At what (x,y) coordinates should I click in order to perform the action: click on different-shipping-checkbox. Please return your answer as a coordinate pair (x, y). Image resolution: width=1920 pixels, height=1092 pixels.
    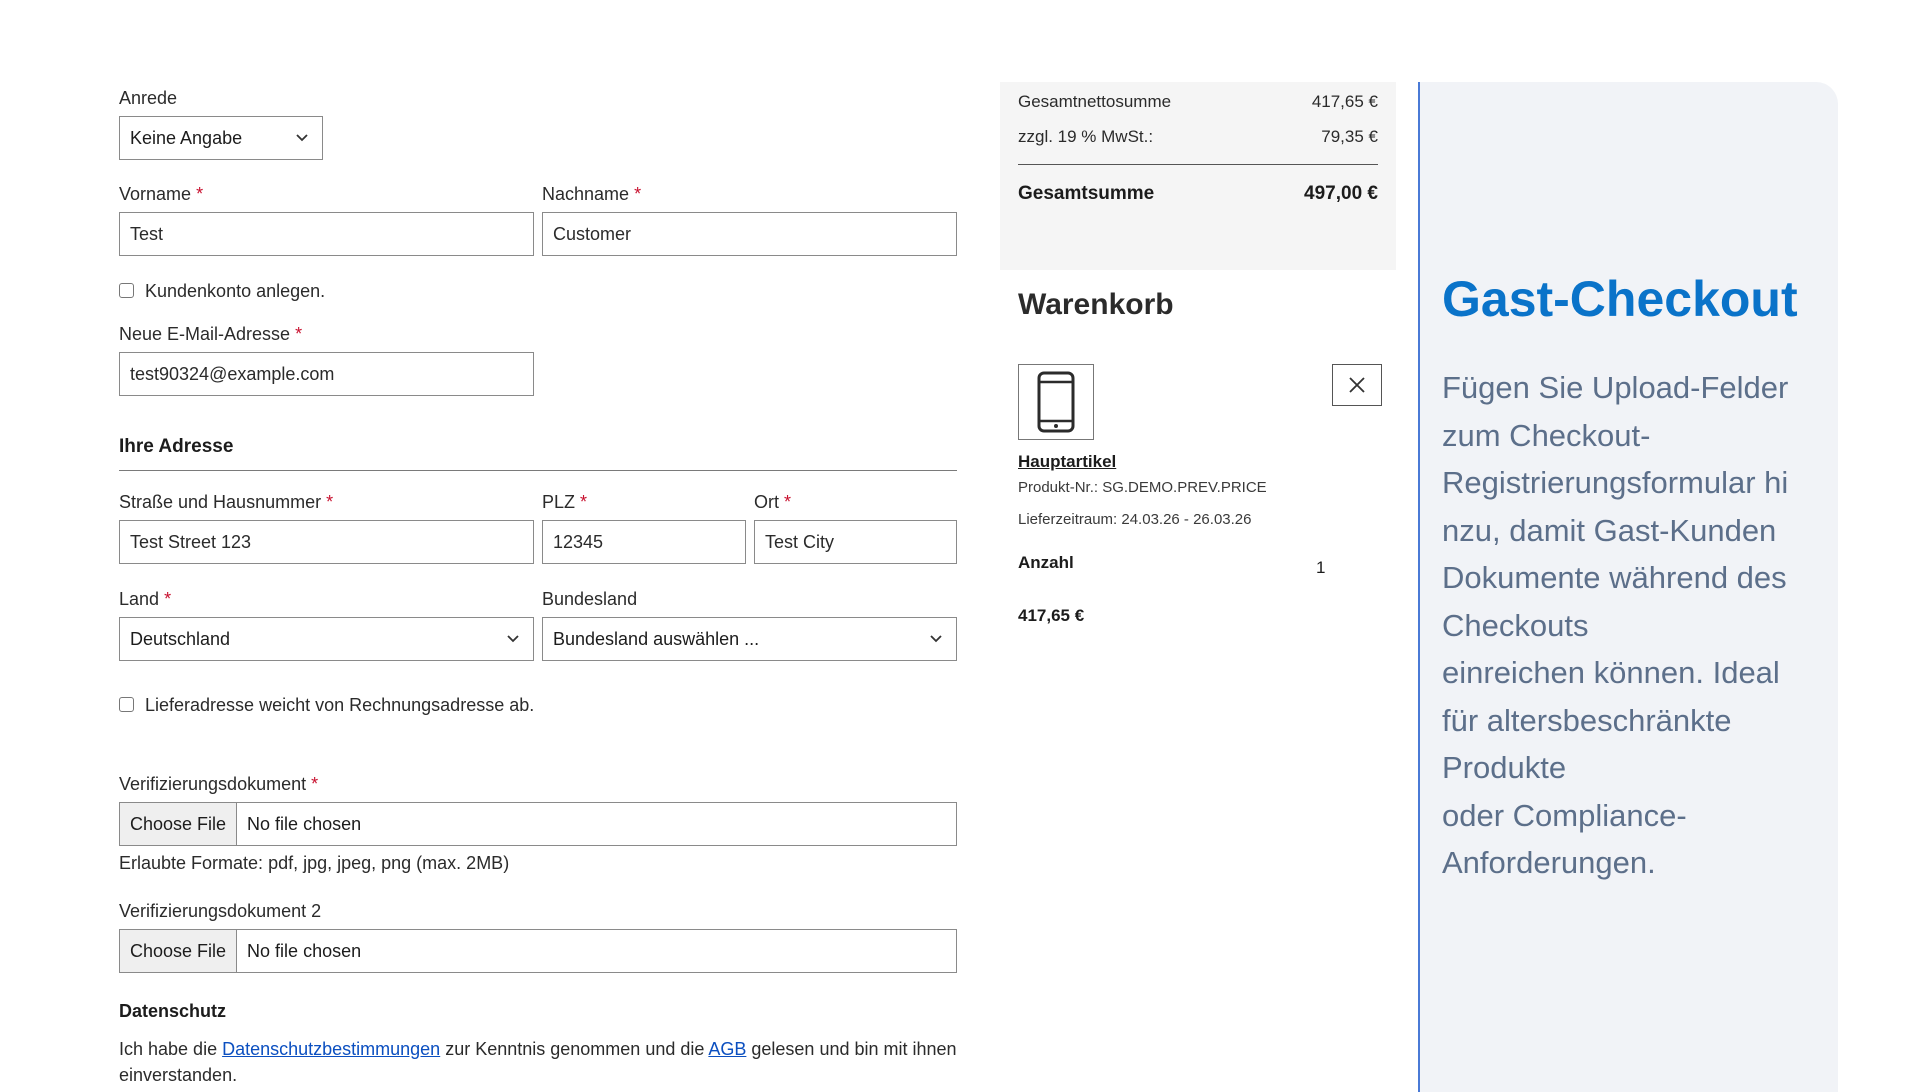
    Looking at the image, I should click on (126, 704).